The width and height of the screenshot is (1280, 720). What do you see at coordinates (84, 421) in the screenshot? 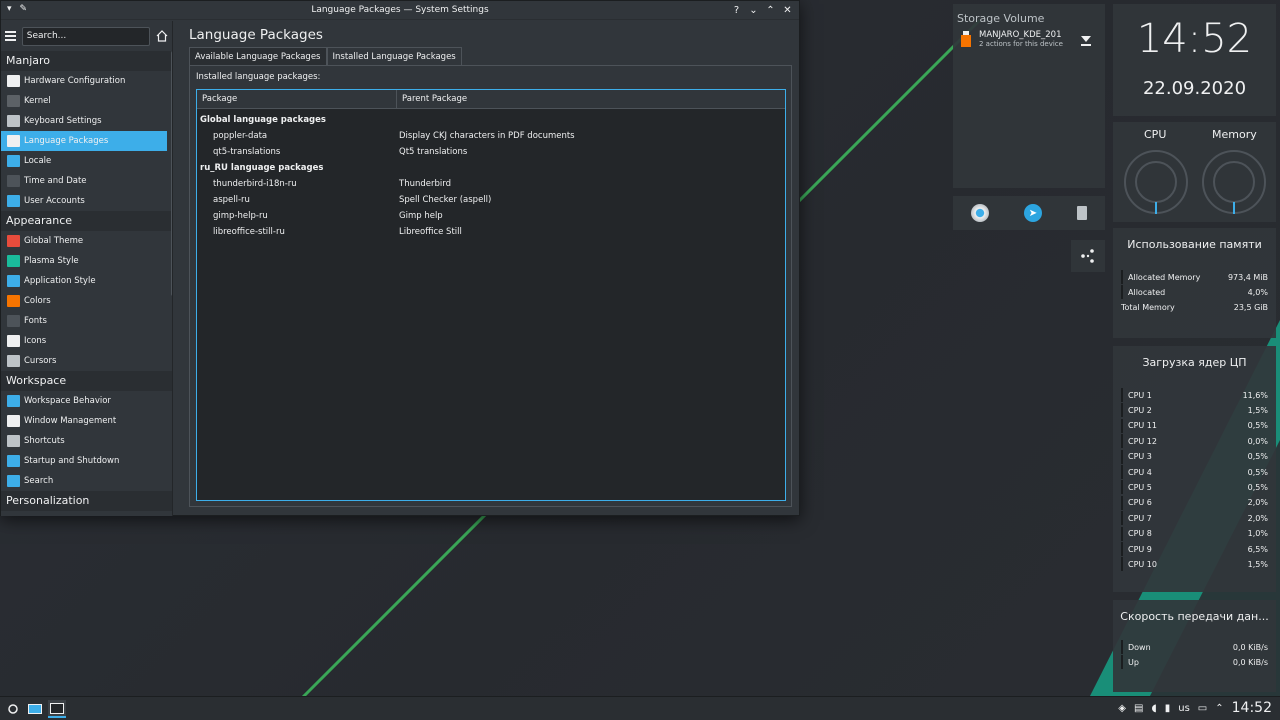
I see `sidebar-item-window-management: Window Management` at bounding box center [84, 421].